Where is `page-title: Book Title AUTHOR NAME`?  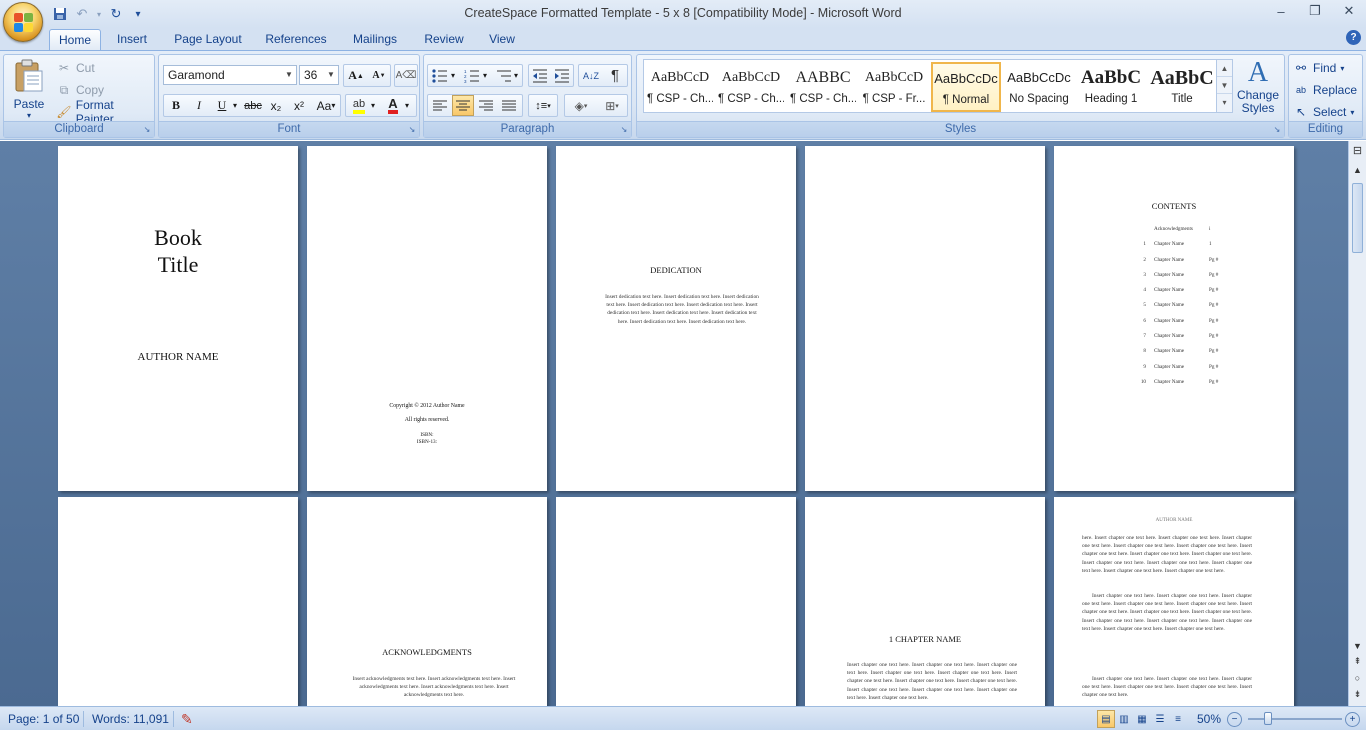
page-title: Book Title AUTHOR NAME is located at coordinates (178, 318).